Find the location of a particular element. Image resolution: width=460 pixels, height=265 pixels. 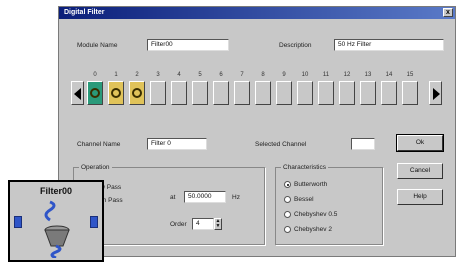

arrow-right-icon is located at coordinates (436, 94).